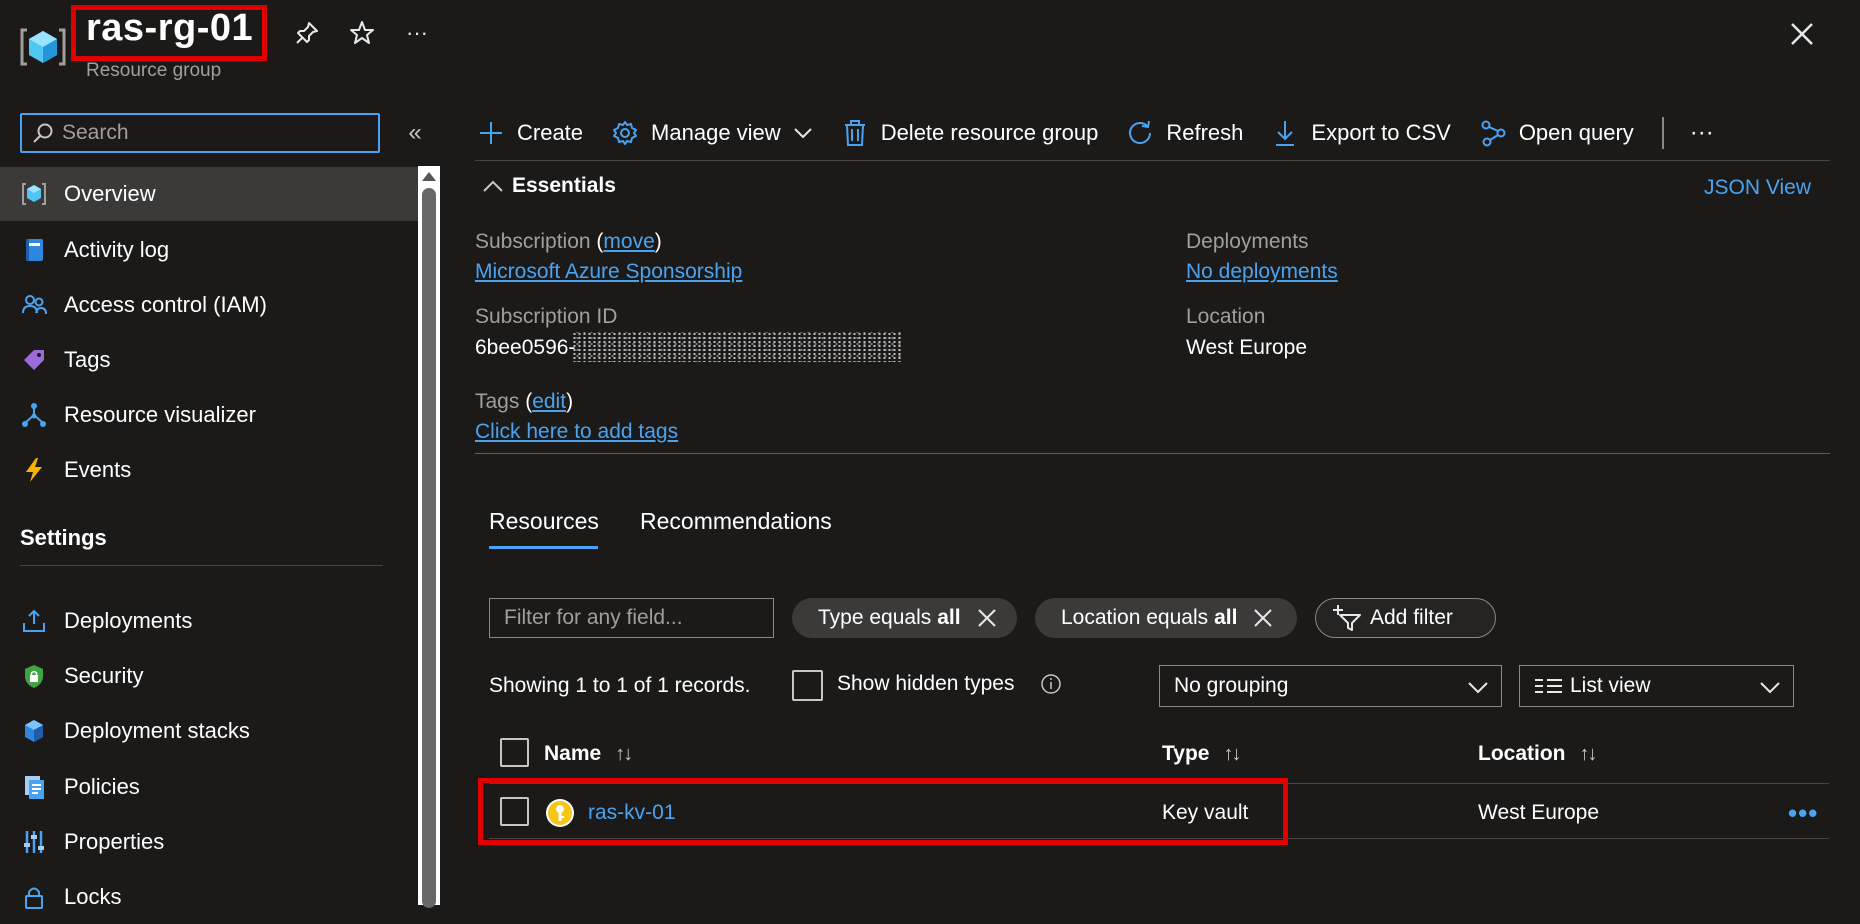 Image resolution: width=1860 pixels, height=924 pixels. Describe the element at coordinates (209, 842) in the screenshot. I see `sidebar-item-properties: Properties` at that location.